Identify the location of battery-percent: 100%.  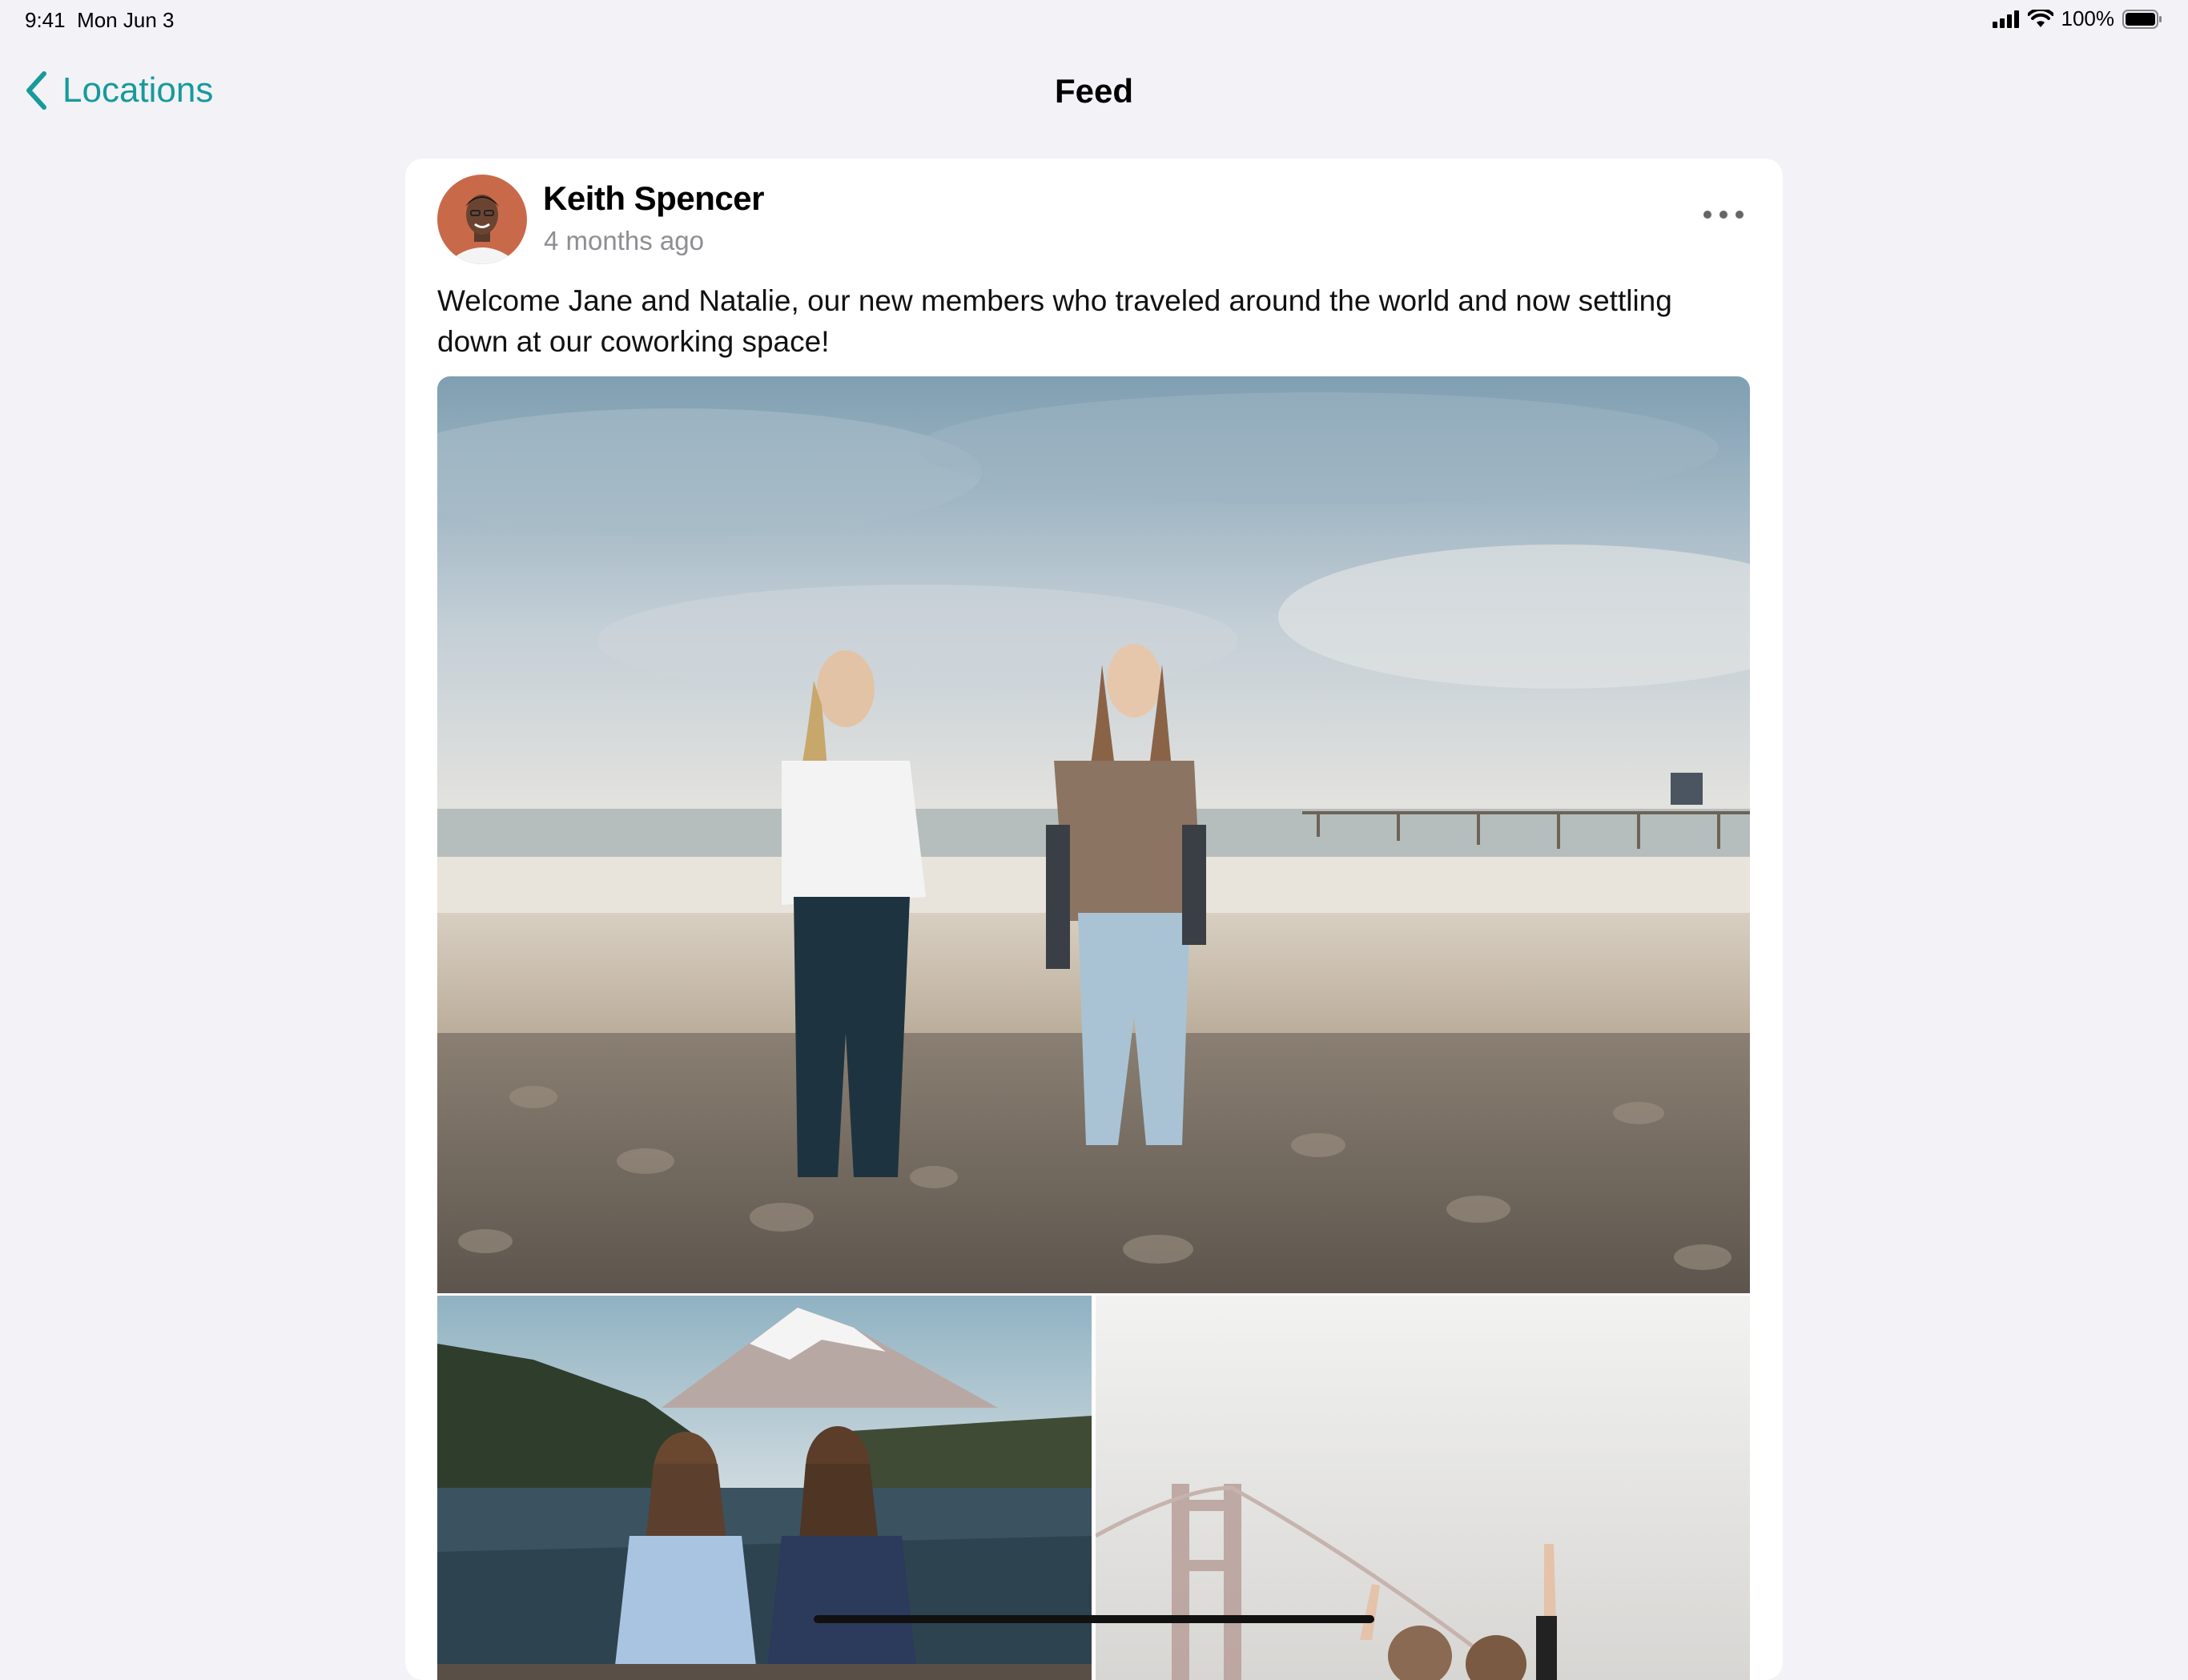
(2088, 18).